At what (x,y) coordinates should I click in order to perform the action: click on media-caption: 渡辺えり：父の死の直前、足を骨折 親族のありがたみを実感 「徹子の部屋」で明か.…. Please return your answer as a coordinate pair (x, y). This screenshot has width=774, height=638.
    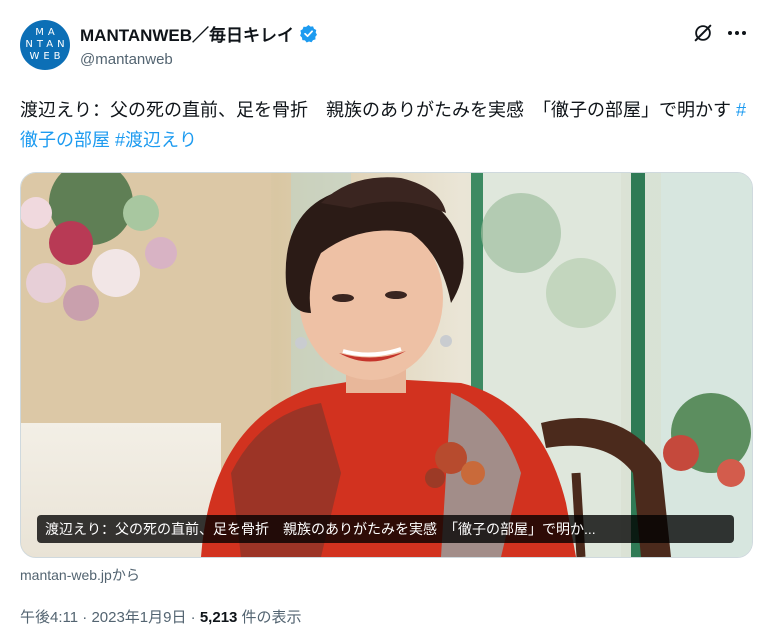
    Looking at the image, I should click on (385, 529).